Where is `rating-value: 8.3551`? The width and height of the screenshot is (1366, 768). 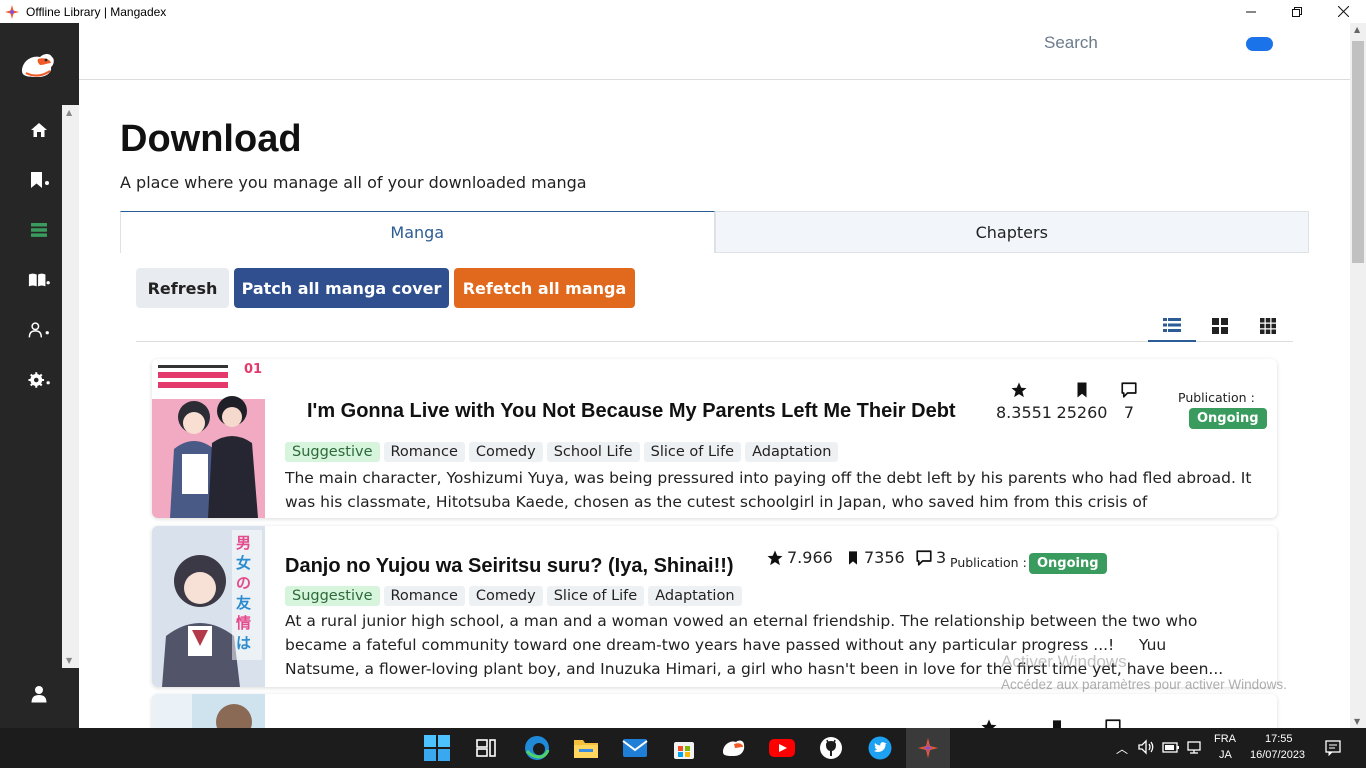 rating-value: 8.3551 is located at coordinates (1024, 412).